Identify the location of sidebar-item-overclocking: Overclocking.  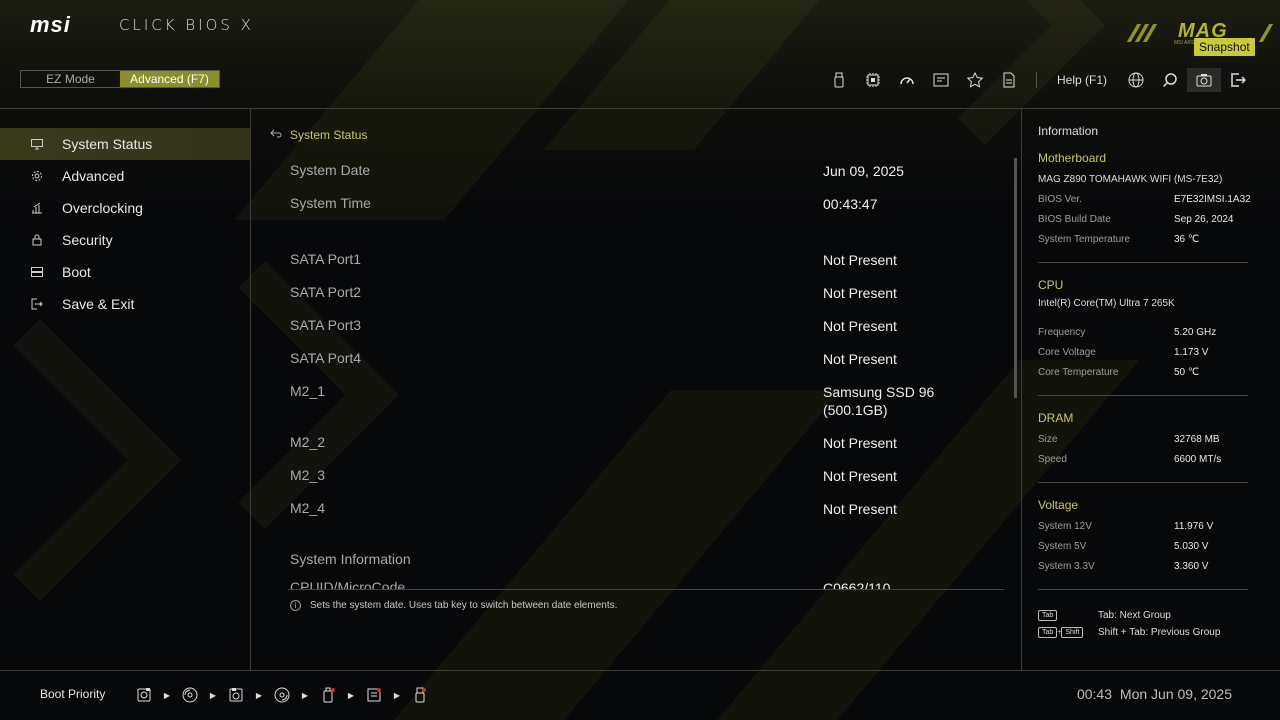
(125, 208).